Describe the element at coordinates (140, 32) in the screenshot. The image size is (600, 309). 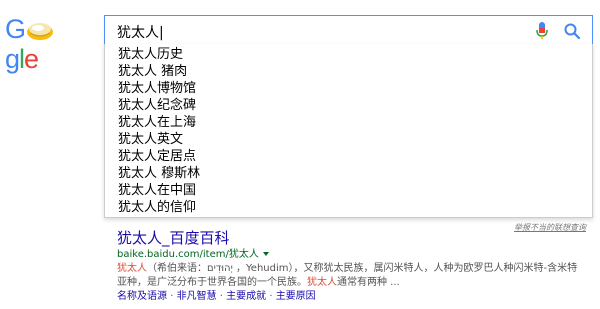
I see `search-input: 犹太人|` at that location.